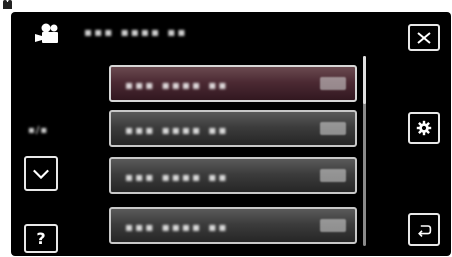 The height and width of the screenshot is (257, 452). What do you see at coordinates (46, 33) in the screenshot?
I see `video-camera-icon` at bounding box center [46, 33].